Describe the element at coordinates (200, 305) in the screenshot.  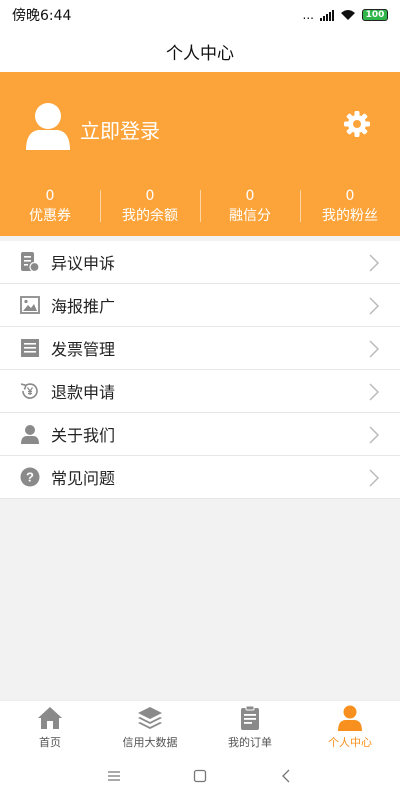
I see `menu-item-poster: 海报推广` at that location.